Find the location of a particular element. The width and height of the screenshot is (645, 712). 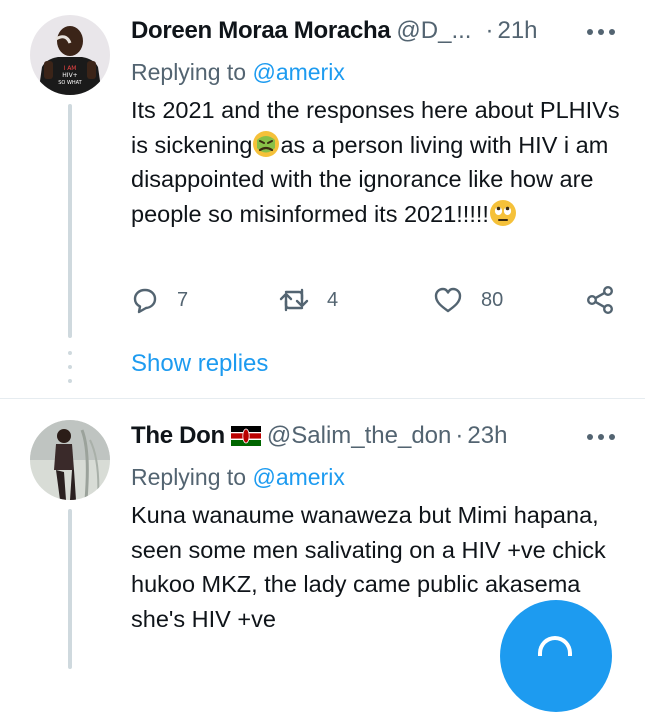

kenya-flag-icon is located at coordinates (245, 436).